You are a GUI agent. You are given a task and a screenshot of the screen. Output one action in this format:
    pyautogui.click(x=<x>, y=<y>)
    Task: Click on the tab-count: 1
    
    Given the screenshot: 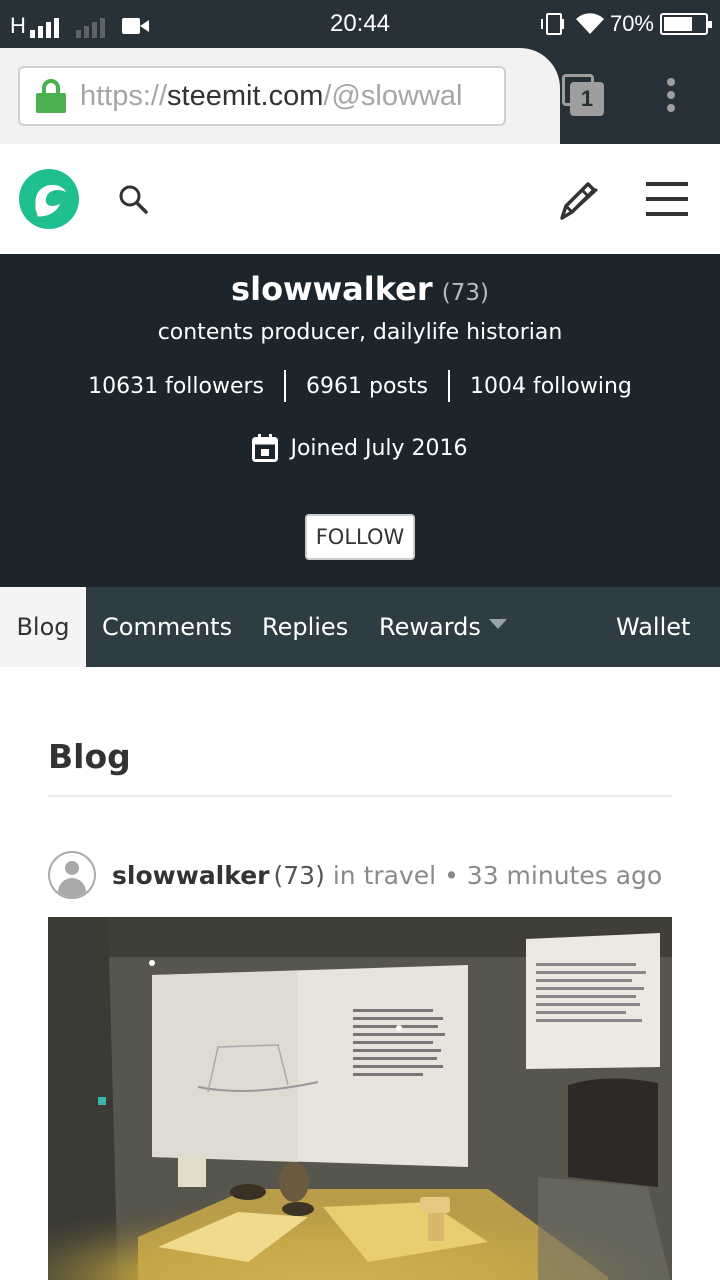 What is the action you would take?
    pyautogui.click(x=587, y=99)
    